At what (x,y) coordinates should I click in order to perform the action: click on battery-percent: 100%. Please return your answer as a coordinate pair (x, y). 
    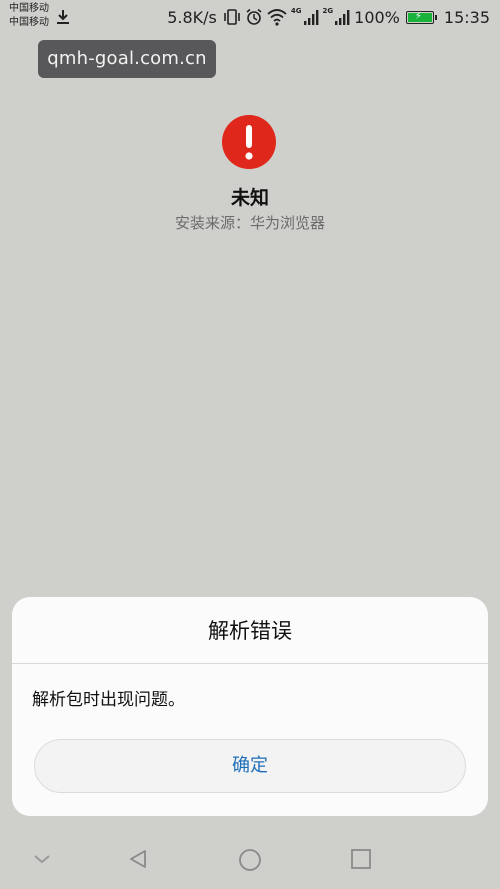
    Looking at the image, I should click on (377, 17).